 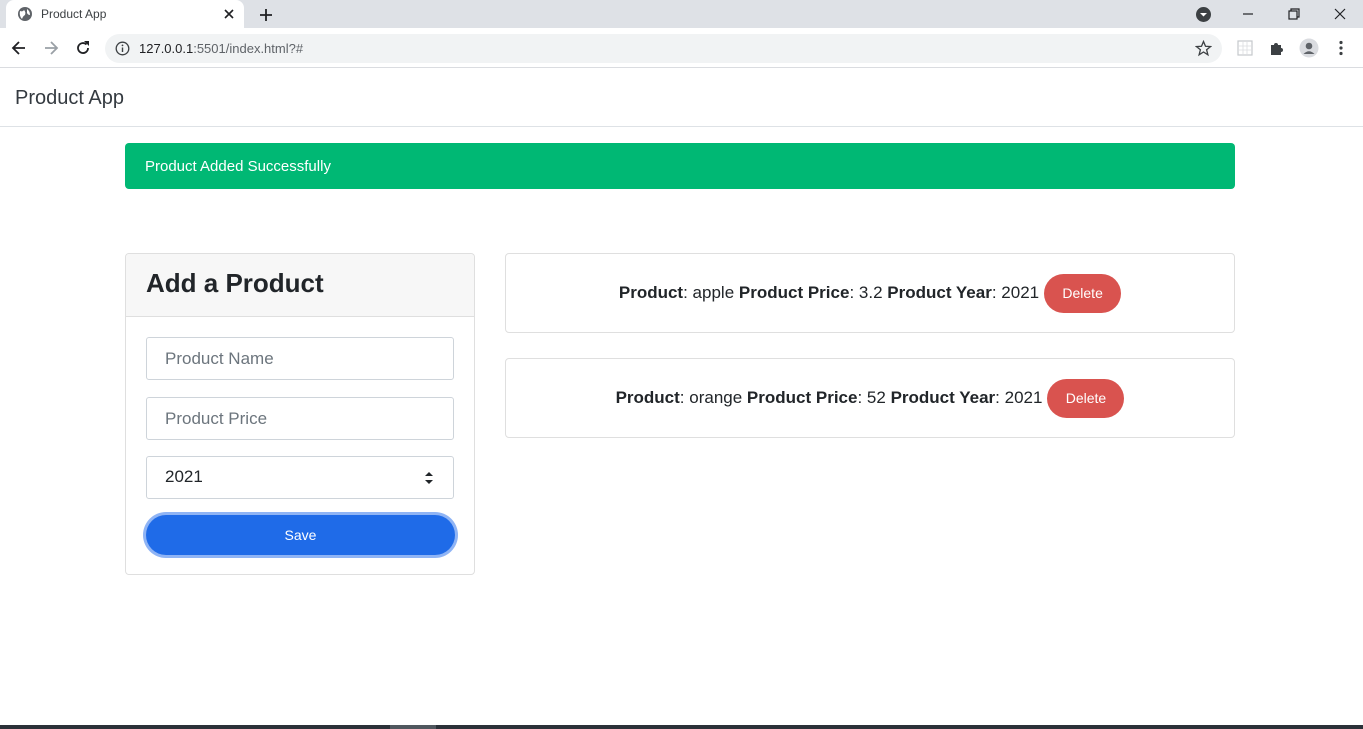 I want to click on product-name-input, so click(x=300, y=358).